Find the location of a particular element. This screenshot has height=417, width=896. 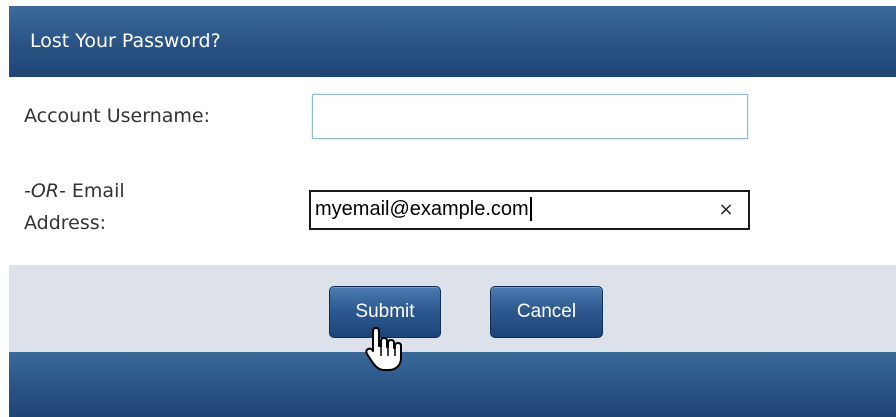

hand-pointer-icon is located at coordinates (383, 349).